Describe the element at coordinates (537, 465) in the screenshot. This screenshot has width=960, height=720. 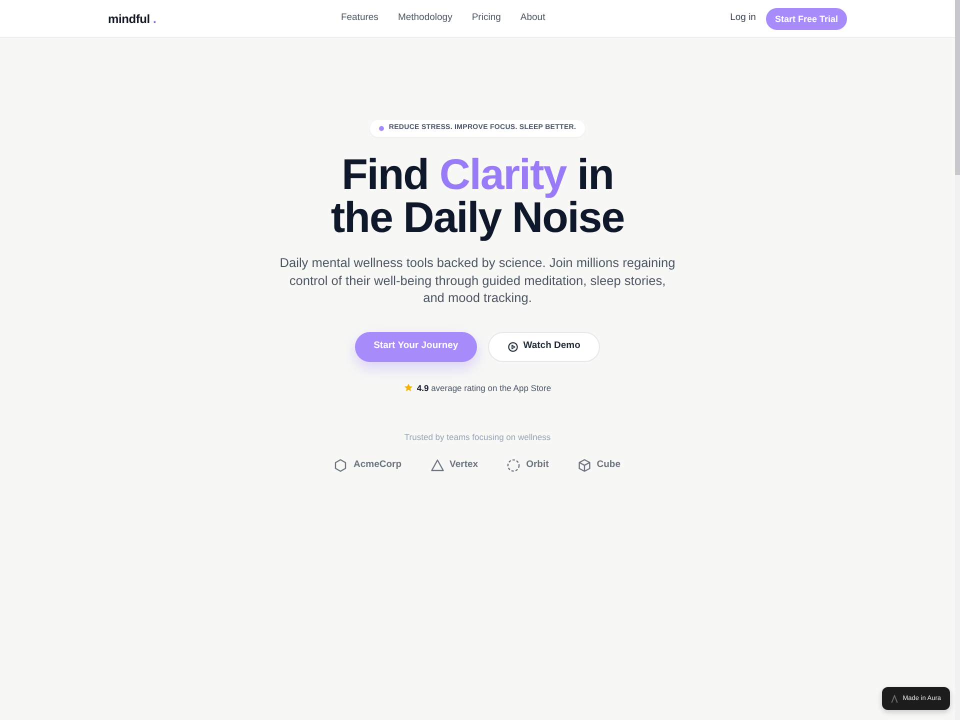
I see `company-logo-name: Orbit` at that location.